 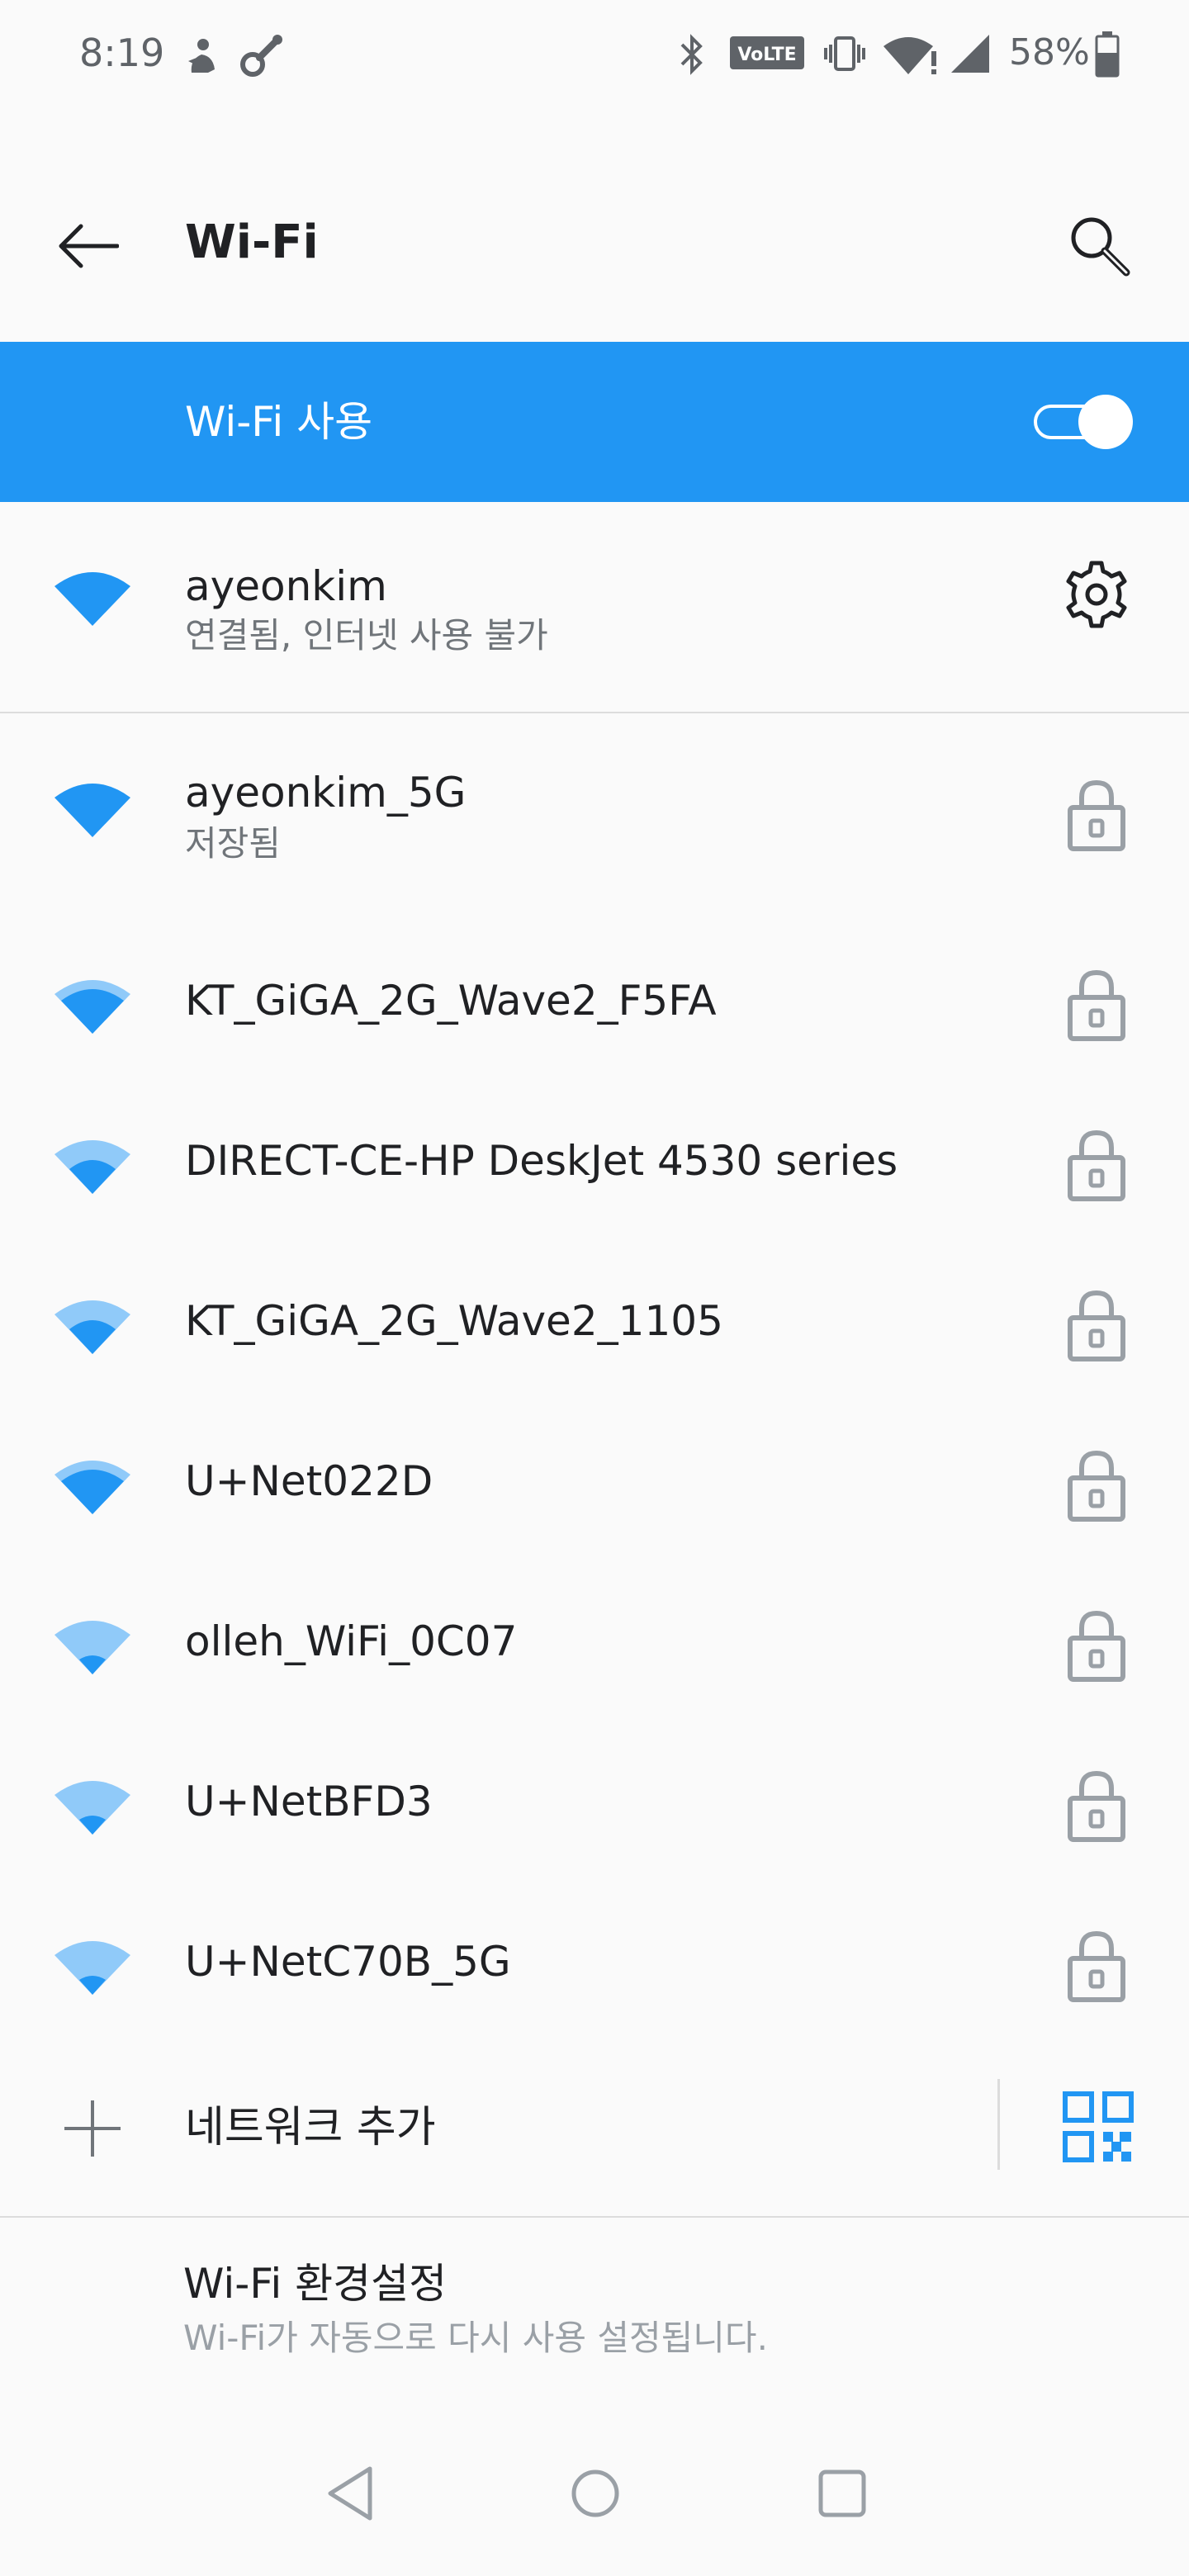 I want to click on network-row: U+Net022D, so click(x=594, y=1482).